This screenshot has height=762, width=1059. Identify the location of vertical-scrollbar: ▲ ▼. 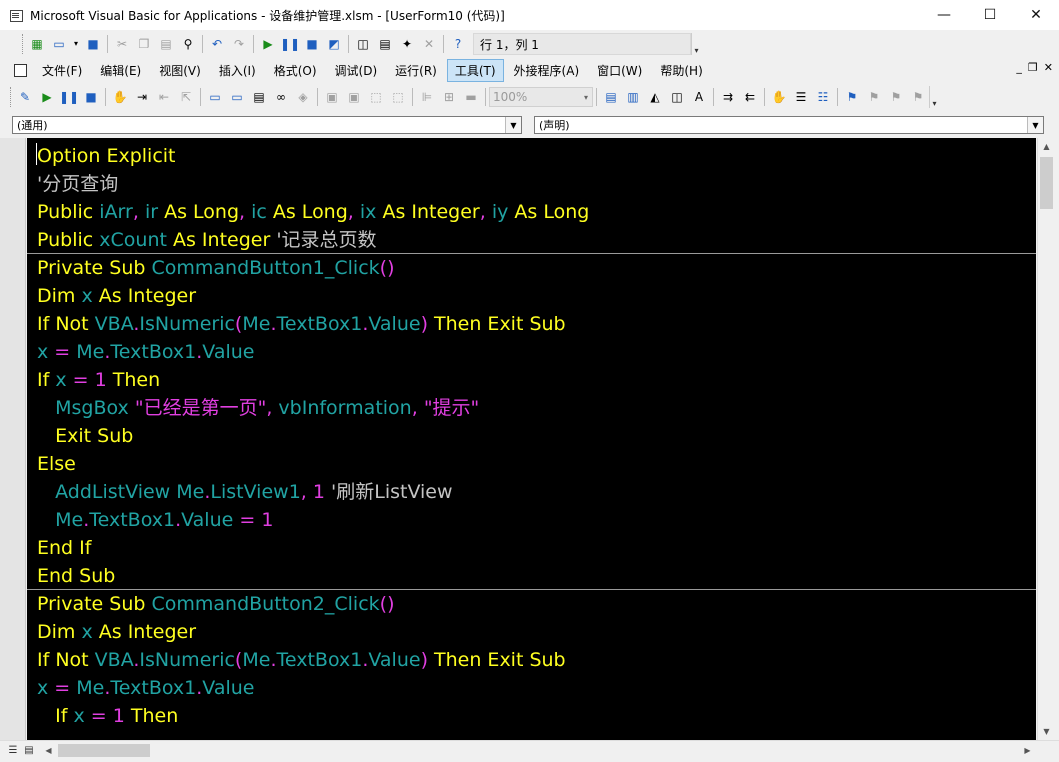
(1045, 439).